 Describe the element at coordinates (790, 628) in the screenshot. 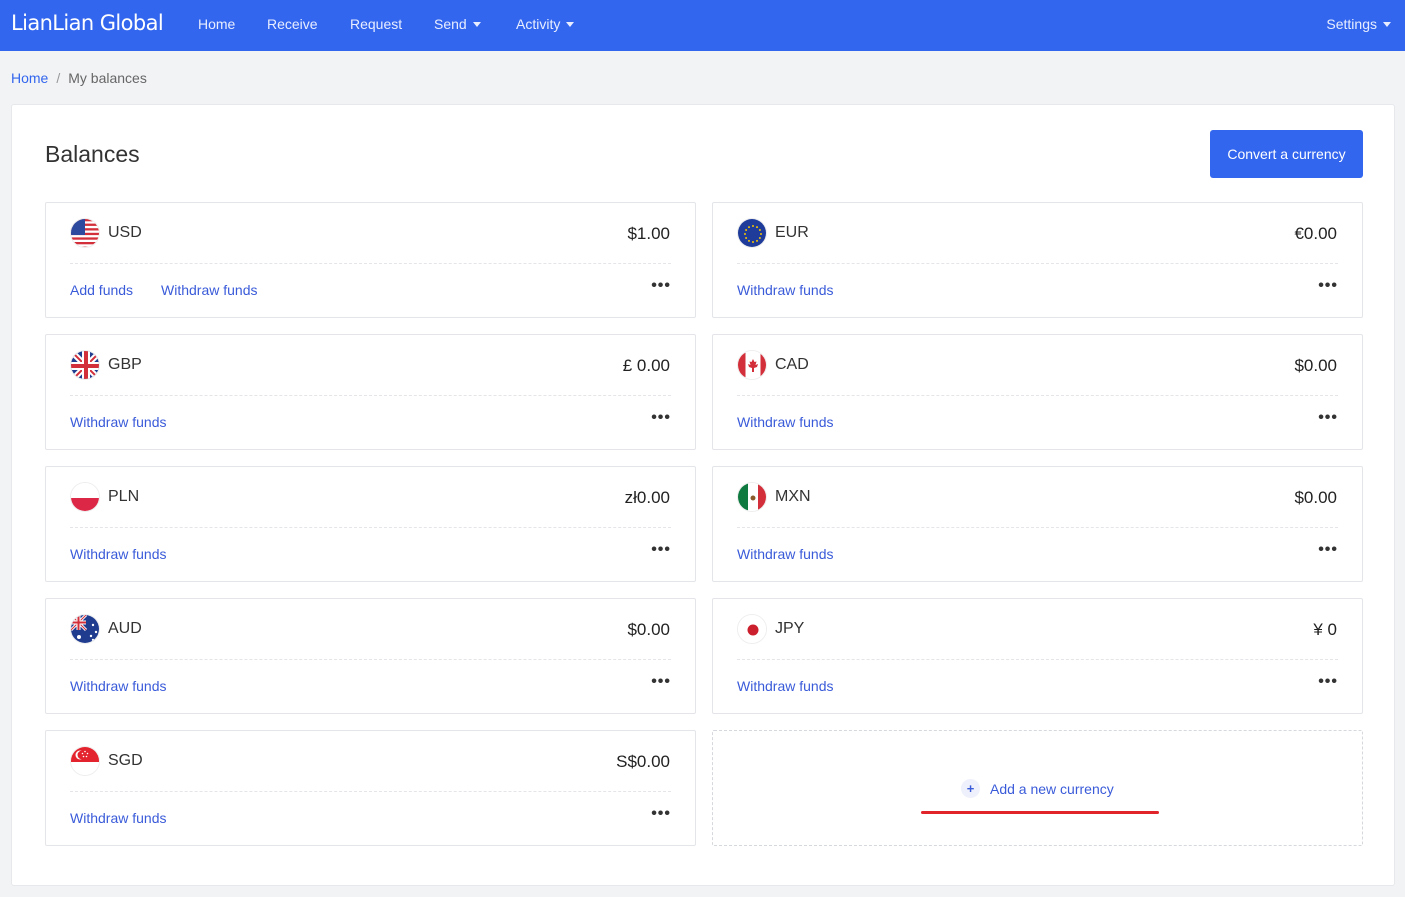

I see `currency-code: JPY` at that location.